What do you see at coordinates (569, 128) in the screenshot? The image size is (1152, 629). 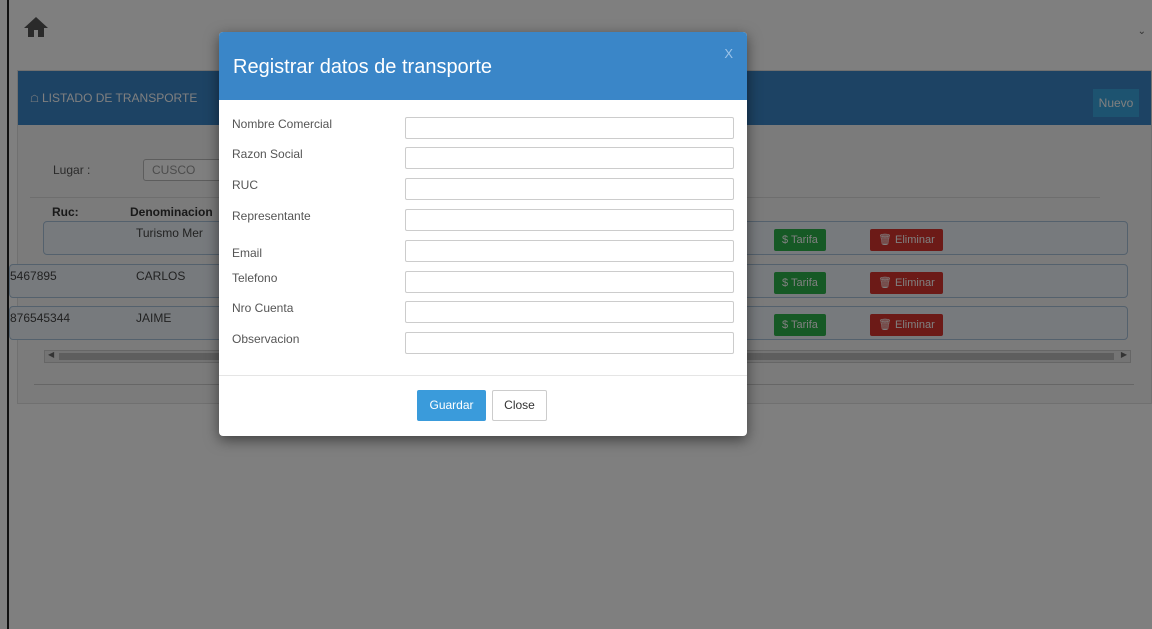 I see `nombre-comercial-input` at bounding box center [569, 128].